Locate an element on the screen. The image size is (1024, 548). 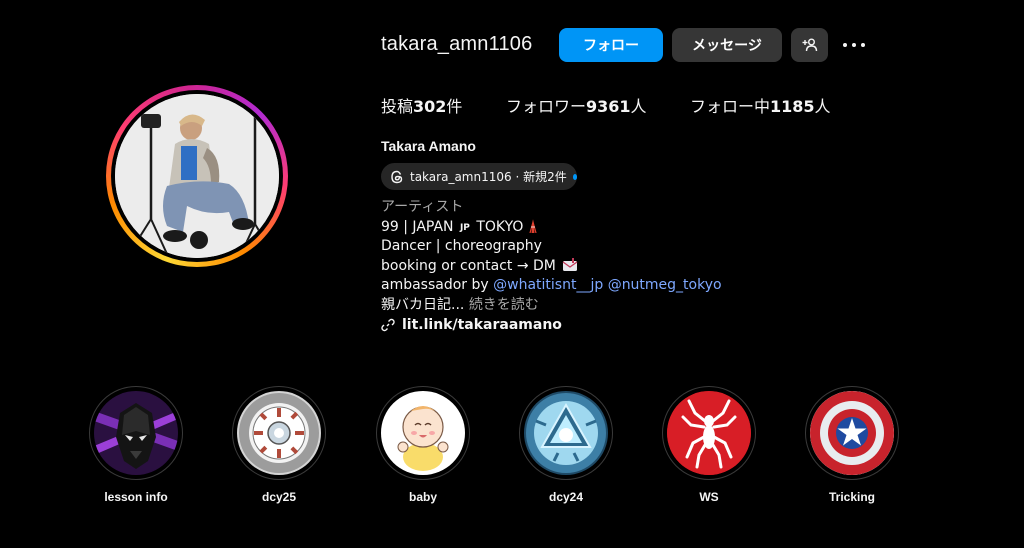
avatar is located at coordinates (197, 176).